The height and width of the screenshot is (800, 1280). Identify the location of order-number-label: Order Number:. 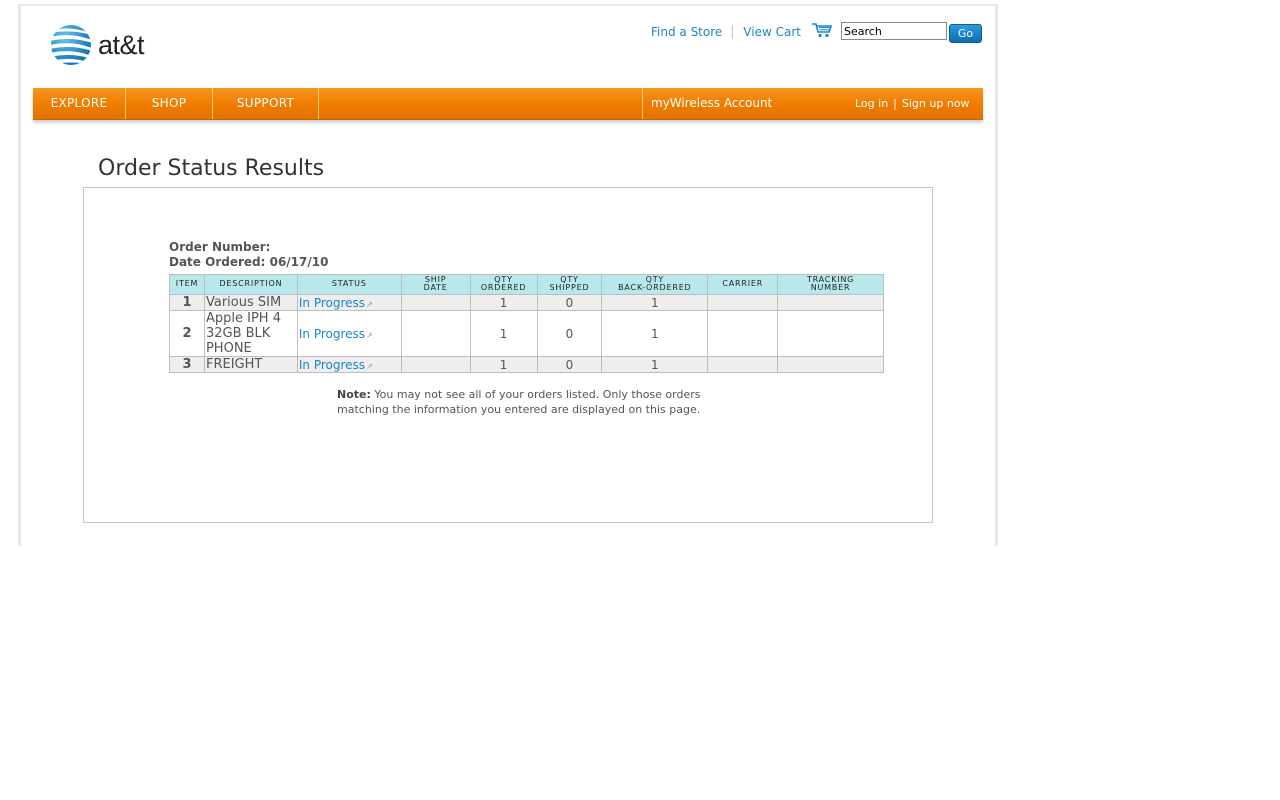
(220, 247).